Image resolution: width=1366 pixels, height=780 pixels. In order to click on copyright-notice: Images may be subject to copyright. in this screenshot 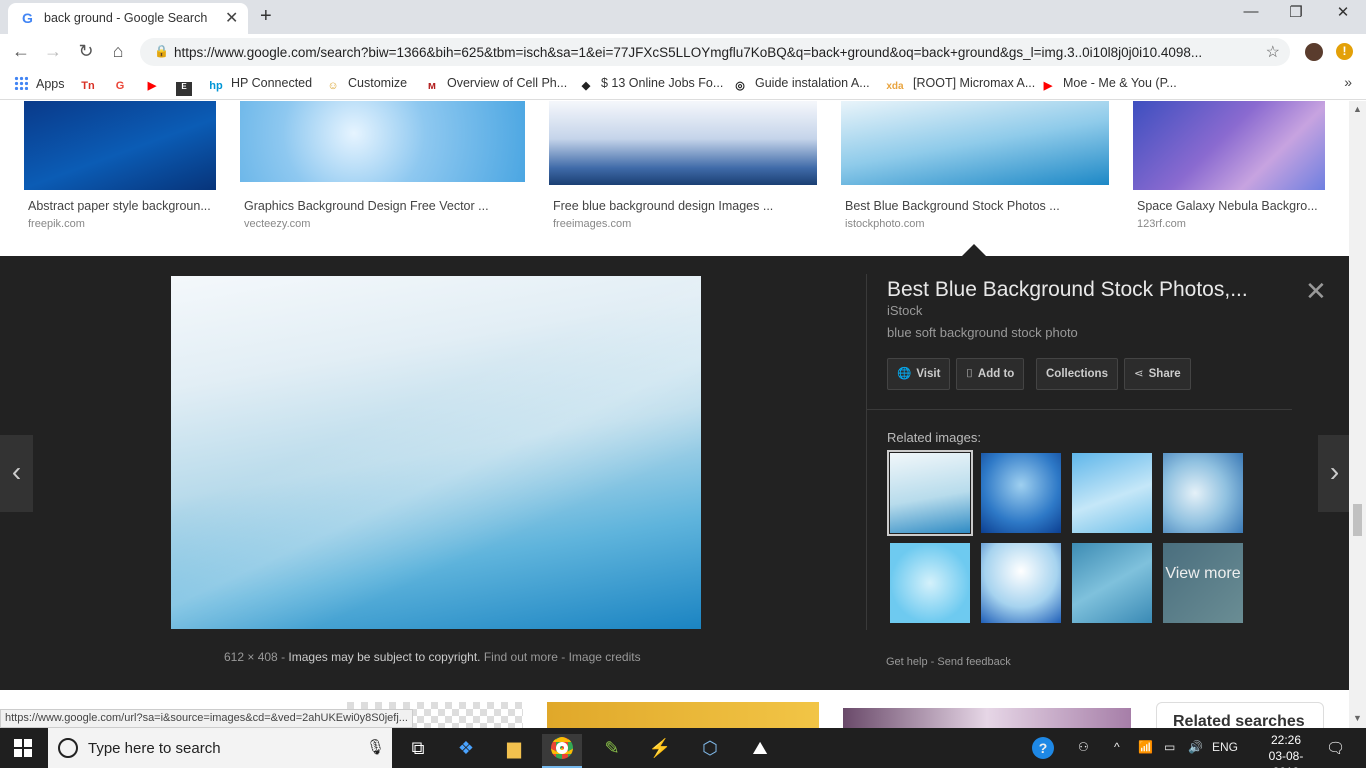, I will do `click(384, 657)`.